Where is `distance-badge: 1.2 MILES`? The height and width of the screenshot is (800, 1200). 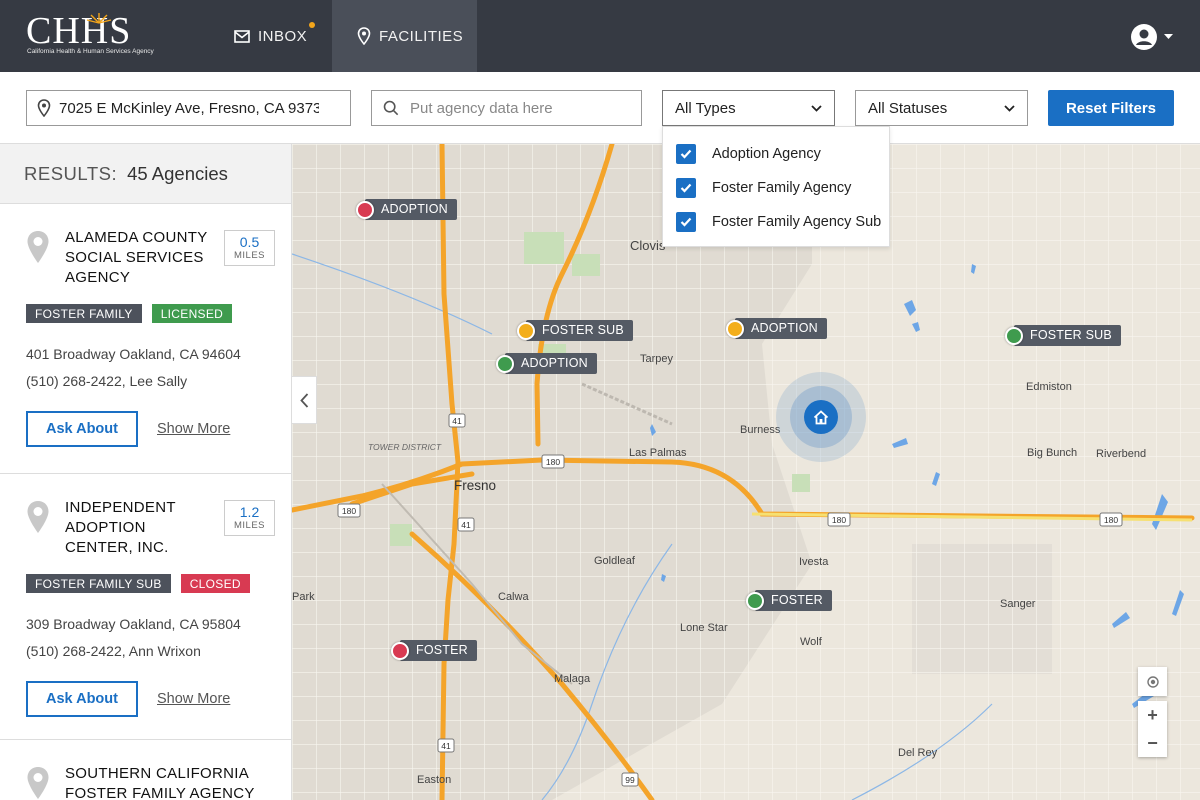
distance-badge: 1.2 MILES is located at coordinates (249, 518).